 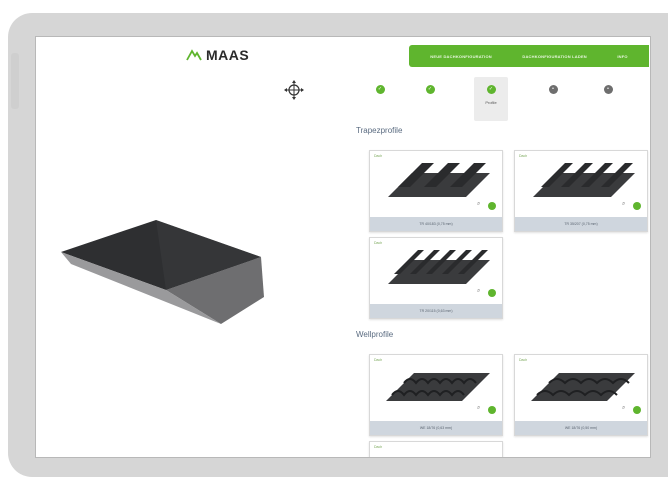 I want to click on nav-info: INFO, so click(x=622, y=56).